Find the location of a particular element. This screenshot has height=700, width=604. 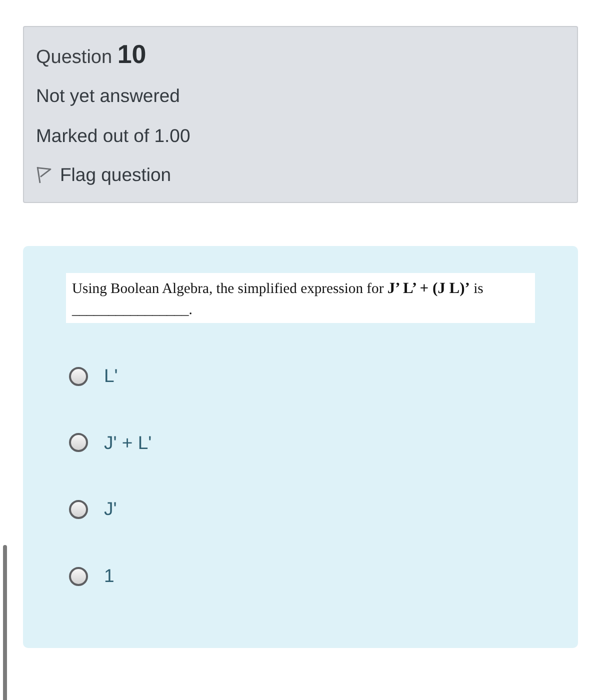

question-label: Question is located at coordinates (74, 57).